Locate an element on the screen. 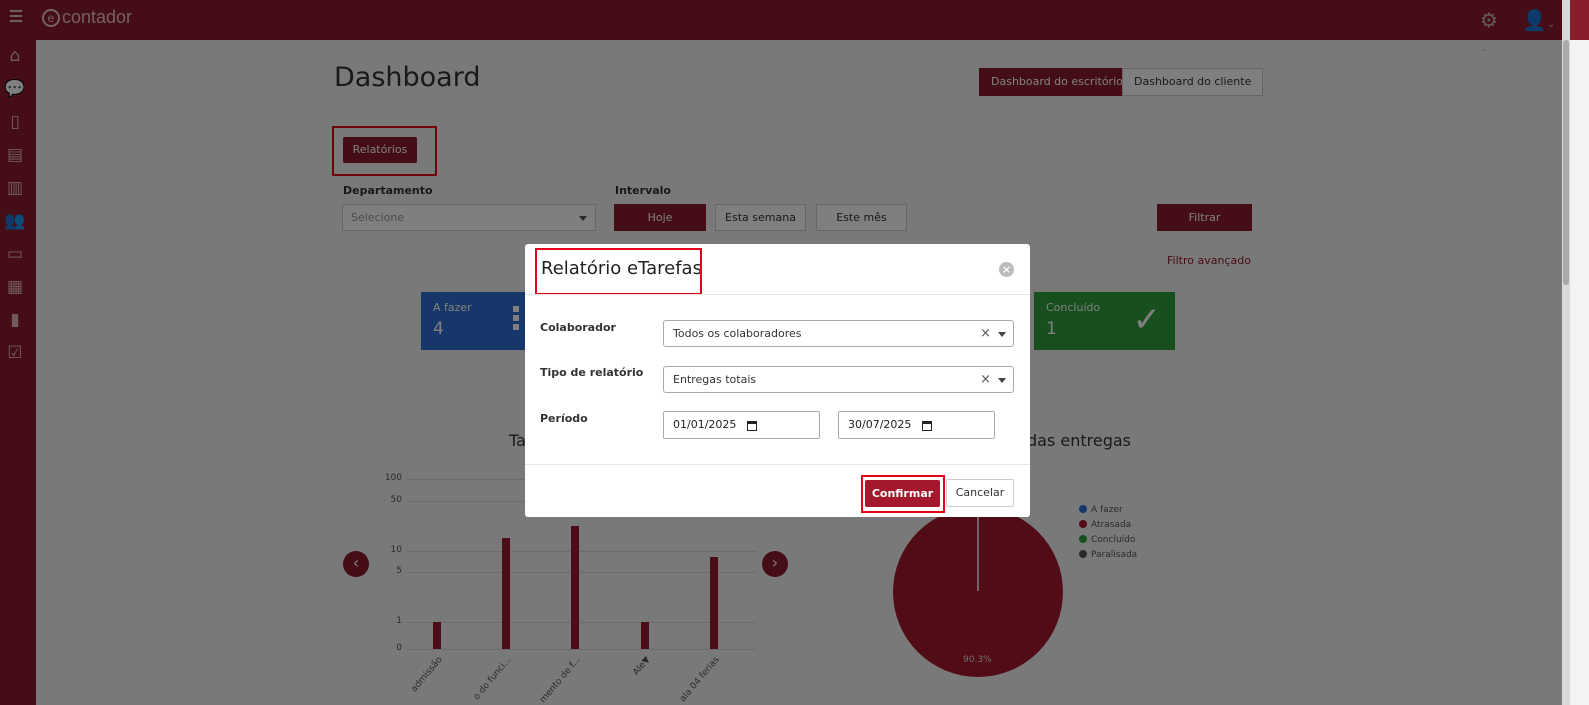 This screenshot has height=705, width=1589. collaborator-label: Colaborador is located at coordinates (578, 327).